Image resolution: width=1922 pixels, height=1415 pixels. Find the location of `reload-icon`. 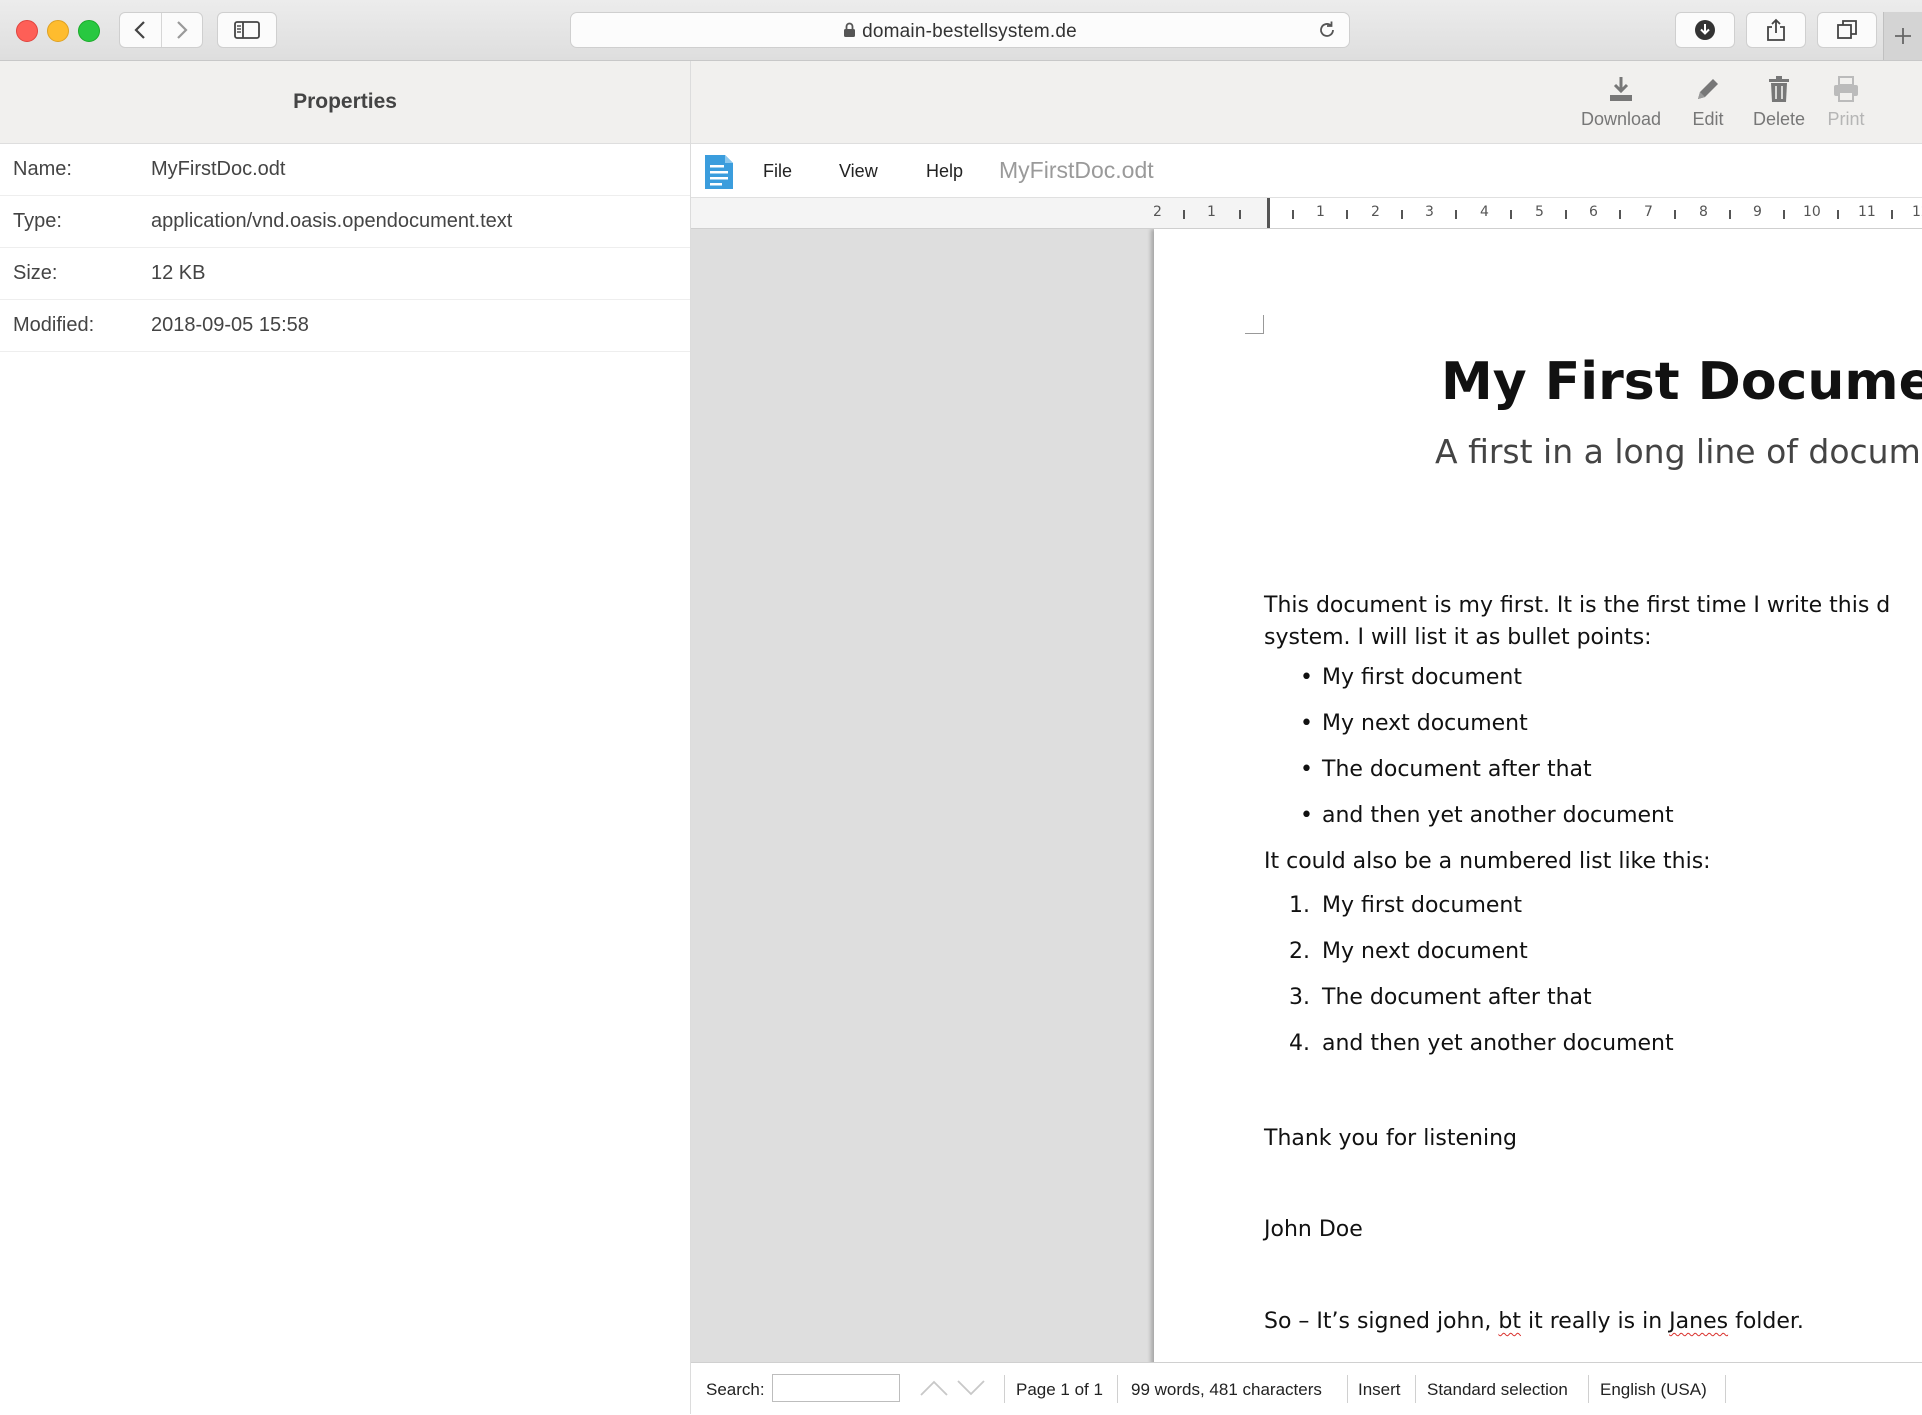

reload-icon is located at coordinates (1327, 30).